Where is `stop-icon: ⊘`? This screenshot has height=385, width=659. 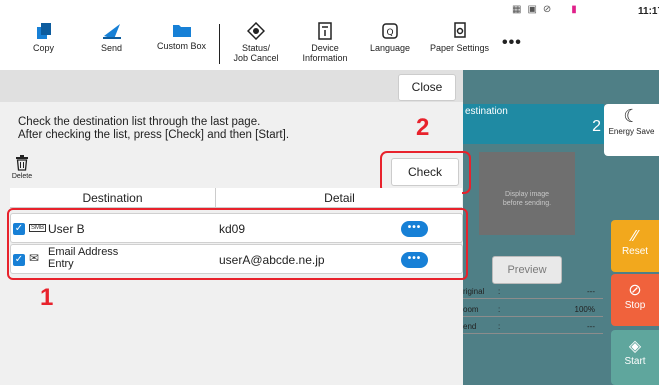 stop-icon: ⊘ is located at coordinates (635, 290).